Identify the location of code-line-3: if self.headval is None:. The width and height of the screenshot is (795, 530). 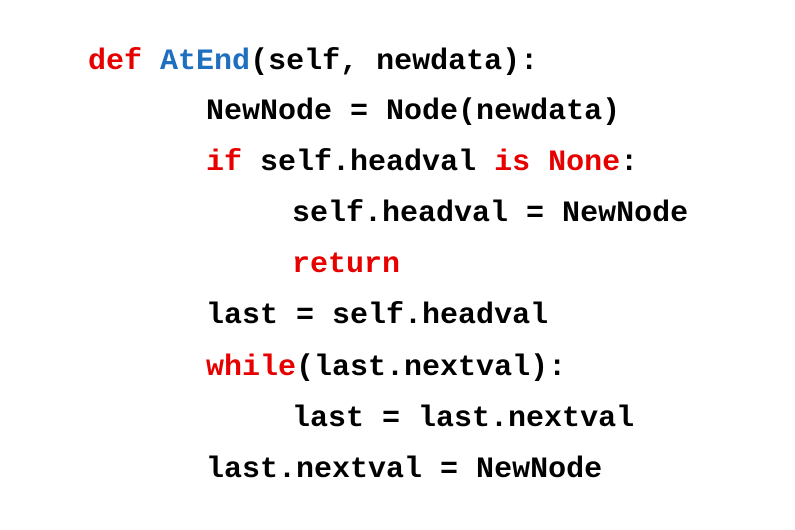
(386, 141).